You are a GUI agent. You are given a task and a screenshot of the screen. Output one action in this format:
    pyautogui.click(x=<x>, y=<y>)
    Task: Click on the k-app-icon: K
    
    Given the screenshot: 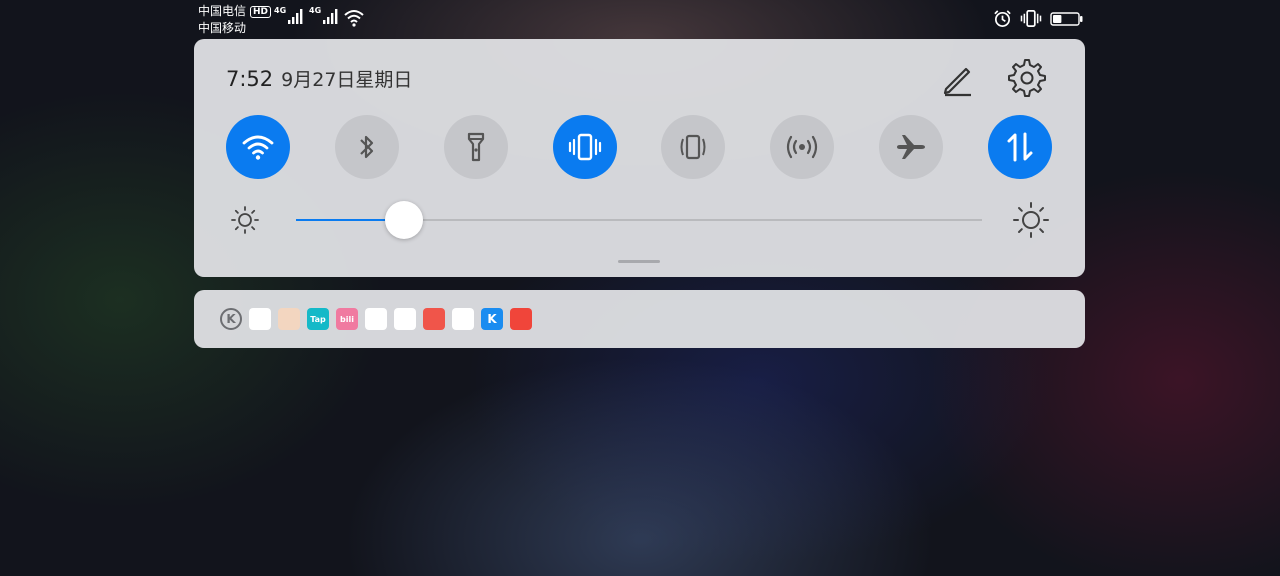 What is the action you would take?
    pyautogui.click(x=231, y=319)
    